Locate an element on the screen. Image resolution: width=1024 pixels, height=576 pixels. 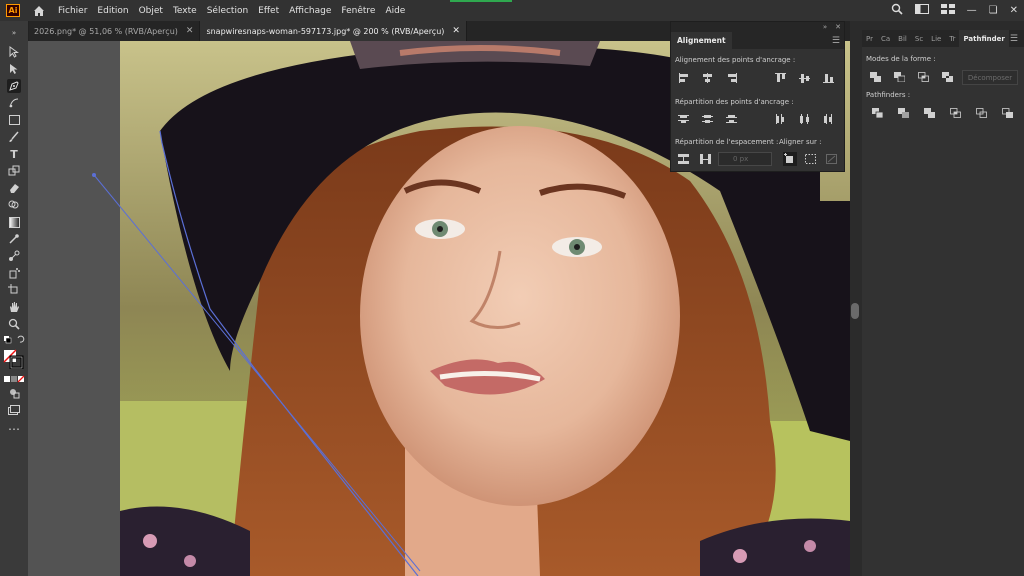
rectangle-tool-icon is located at coordinates (14, 120).